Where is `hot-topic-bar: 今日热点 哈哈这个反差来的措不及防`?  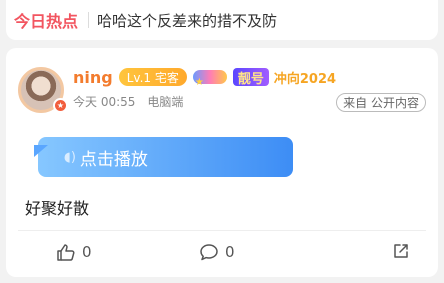
hot-topic-bar: 今日热点 哈哈这个反差来的措不及防 is located at coordinates (222, 20).